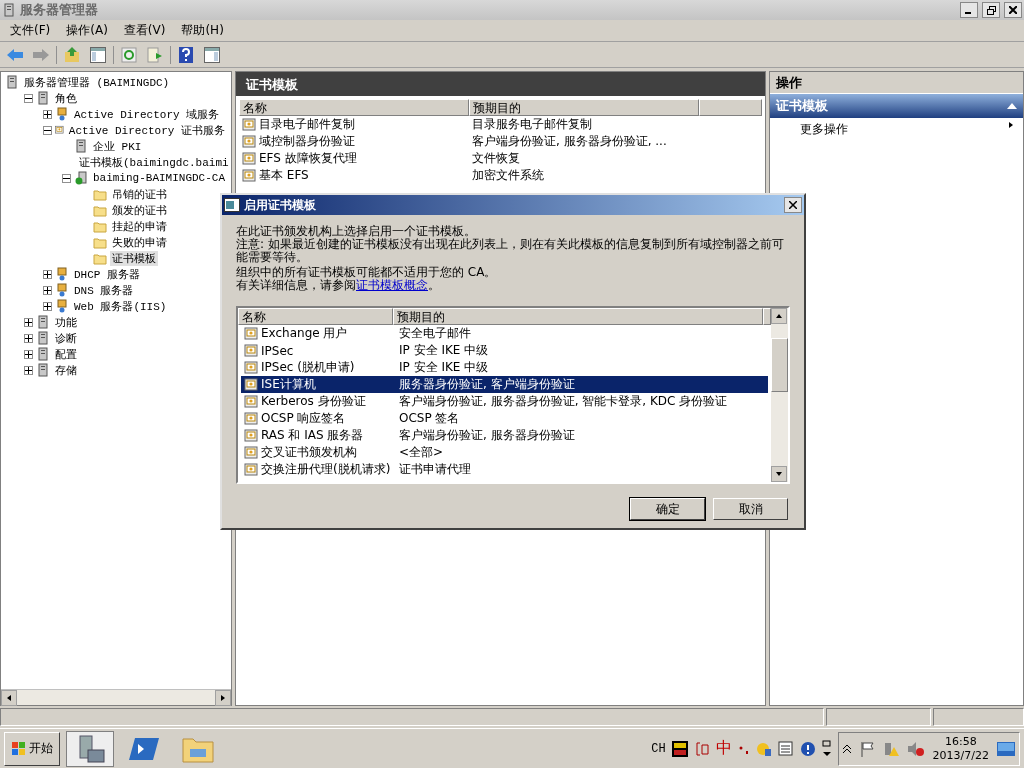 Image resolution: width=1024 pixels, height=768 pixels. Describe the element at coordinates (846, 748) in the screenshot. I see `show-hidden-icons-icon` at that location.